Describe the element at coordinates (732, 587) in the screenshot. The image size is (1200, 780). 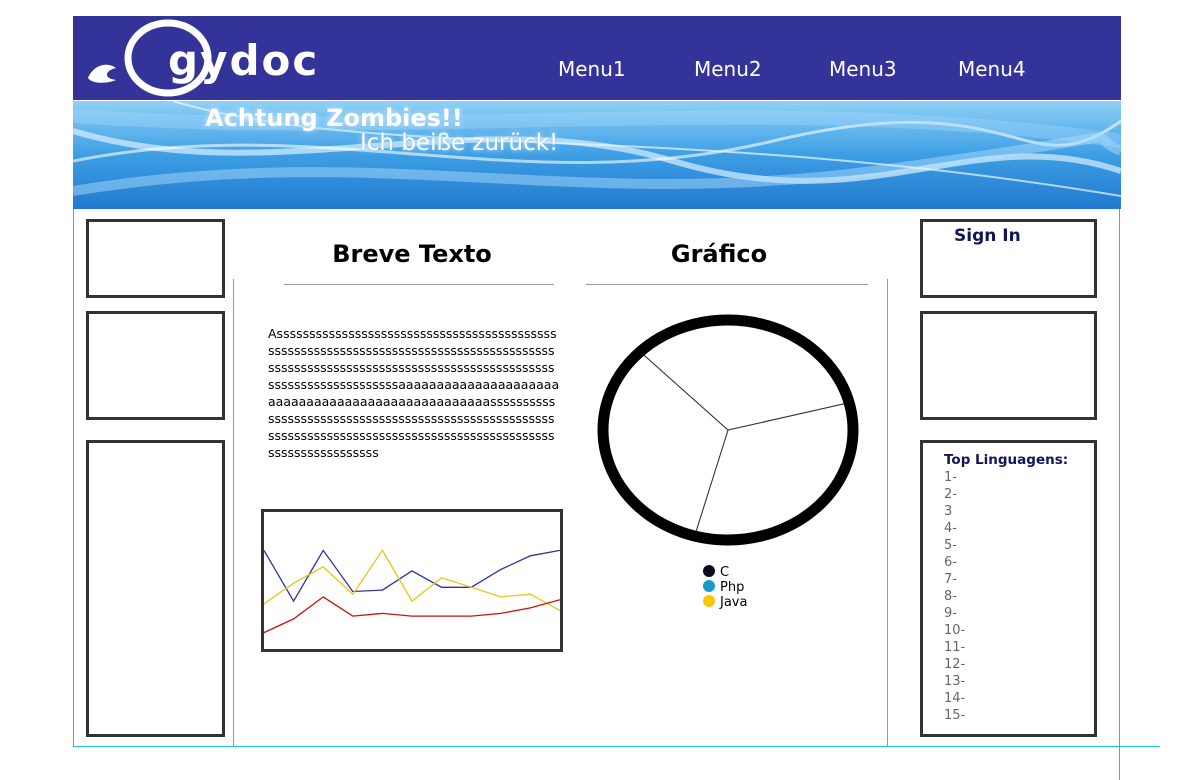
I see `legend-label-php: Php` at that location.